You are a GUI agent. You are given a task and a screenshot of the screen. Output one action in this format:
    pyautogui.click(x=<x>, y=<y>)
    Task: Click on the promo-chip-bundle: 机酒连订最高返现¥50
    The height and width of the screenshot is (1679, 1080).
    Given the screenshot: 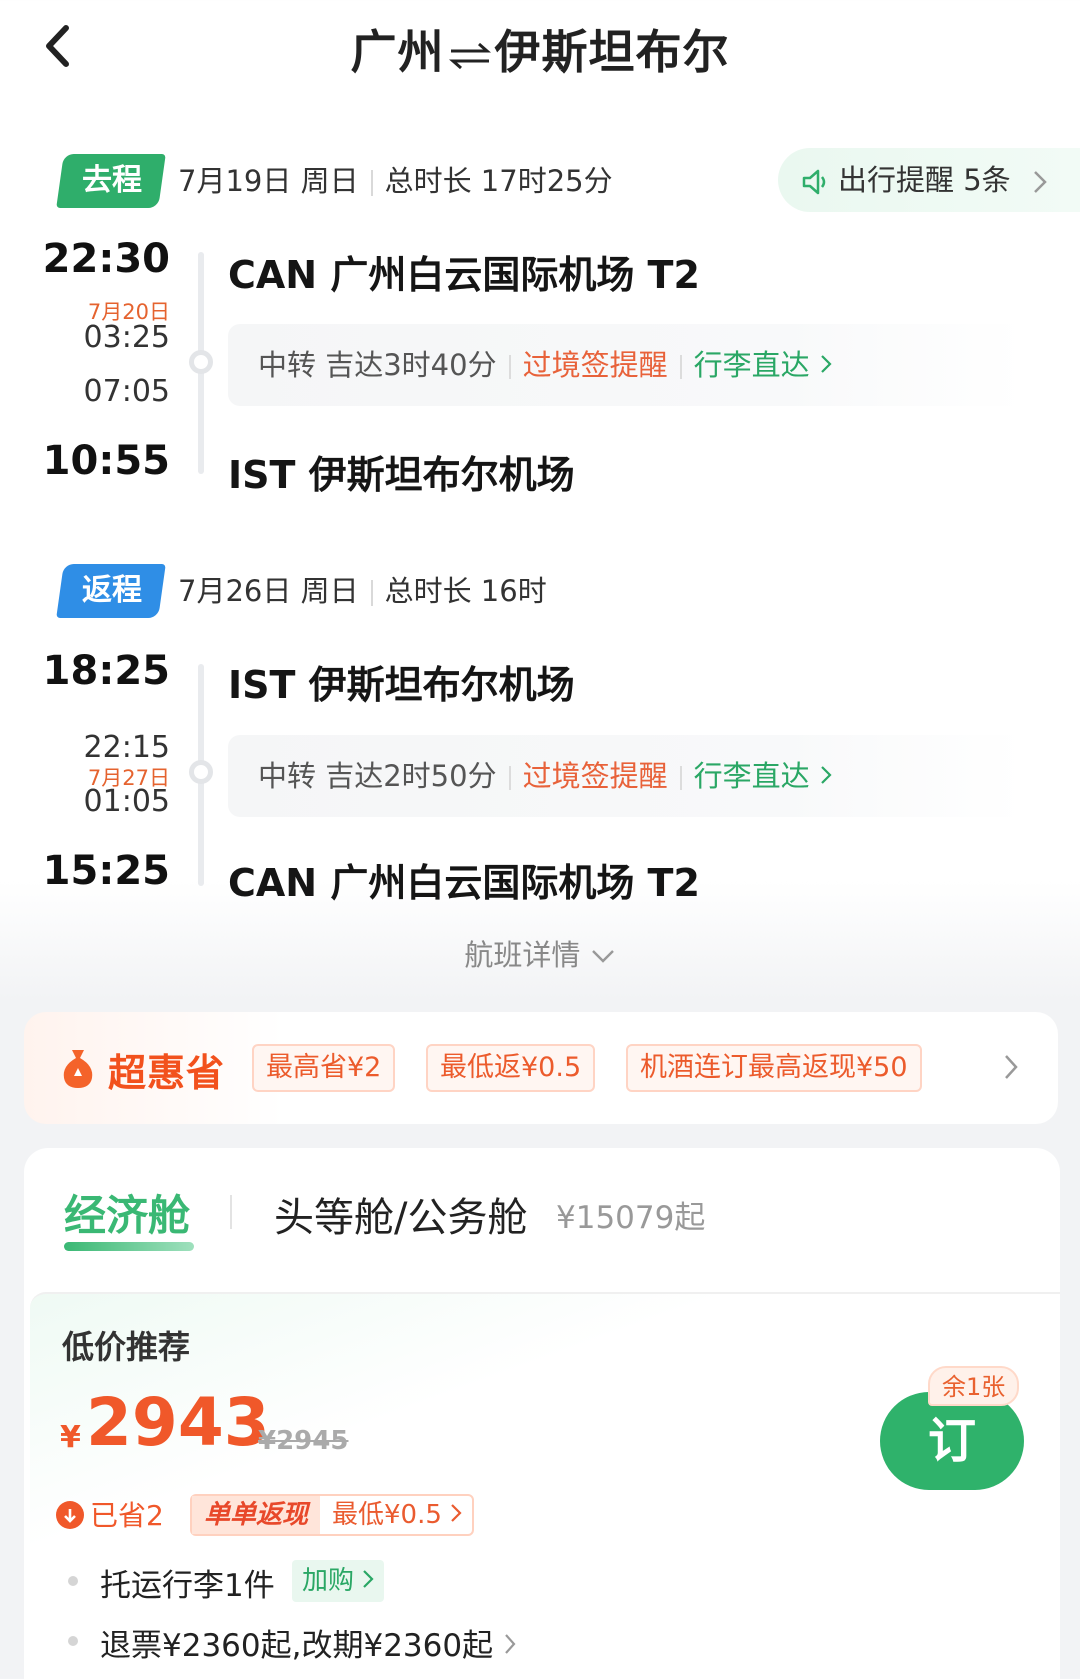 What is the action you would take?
    pyautogui.click(x=774, y=1068)
    